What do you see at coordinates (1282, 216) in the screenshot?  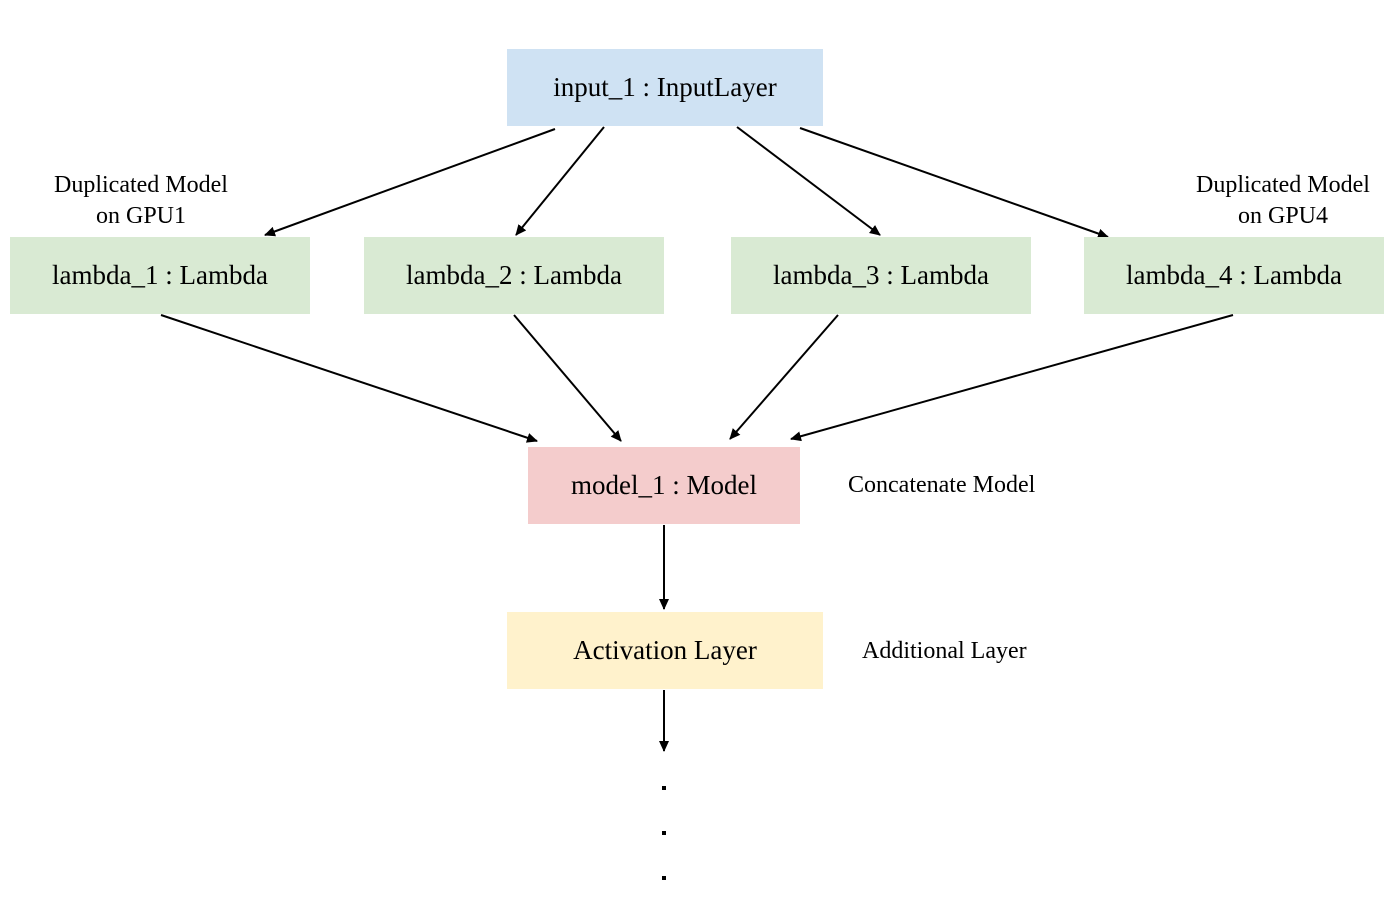 I see `annotation-gpu4-line2: on GPU4` at bounding box center [1282, 216].